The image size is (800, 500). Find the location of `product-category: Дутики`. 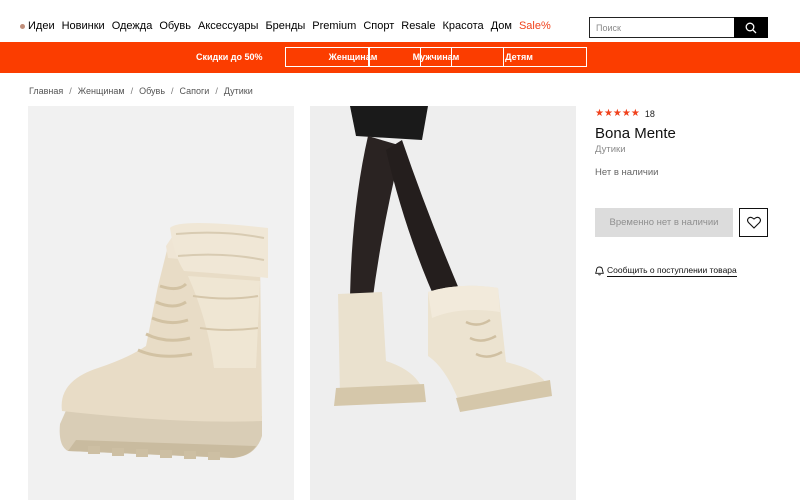

product-category: Дутики is located at coordinates (610, 149).